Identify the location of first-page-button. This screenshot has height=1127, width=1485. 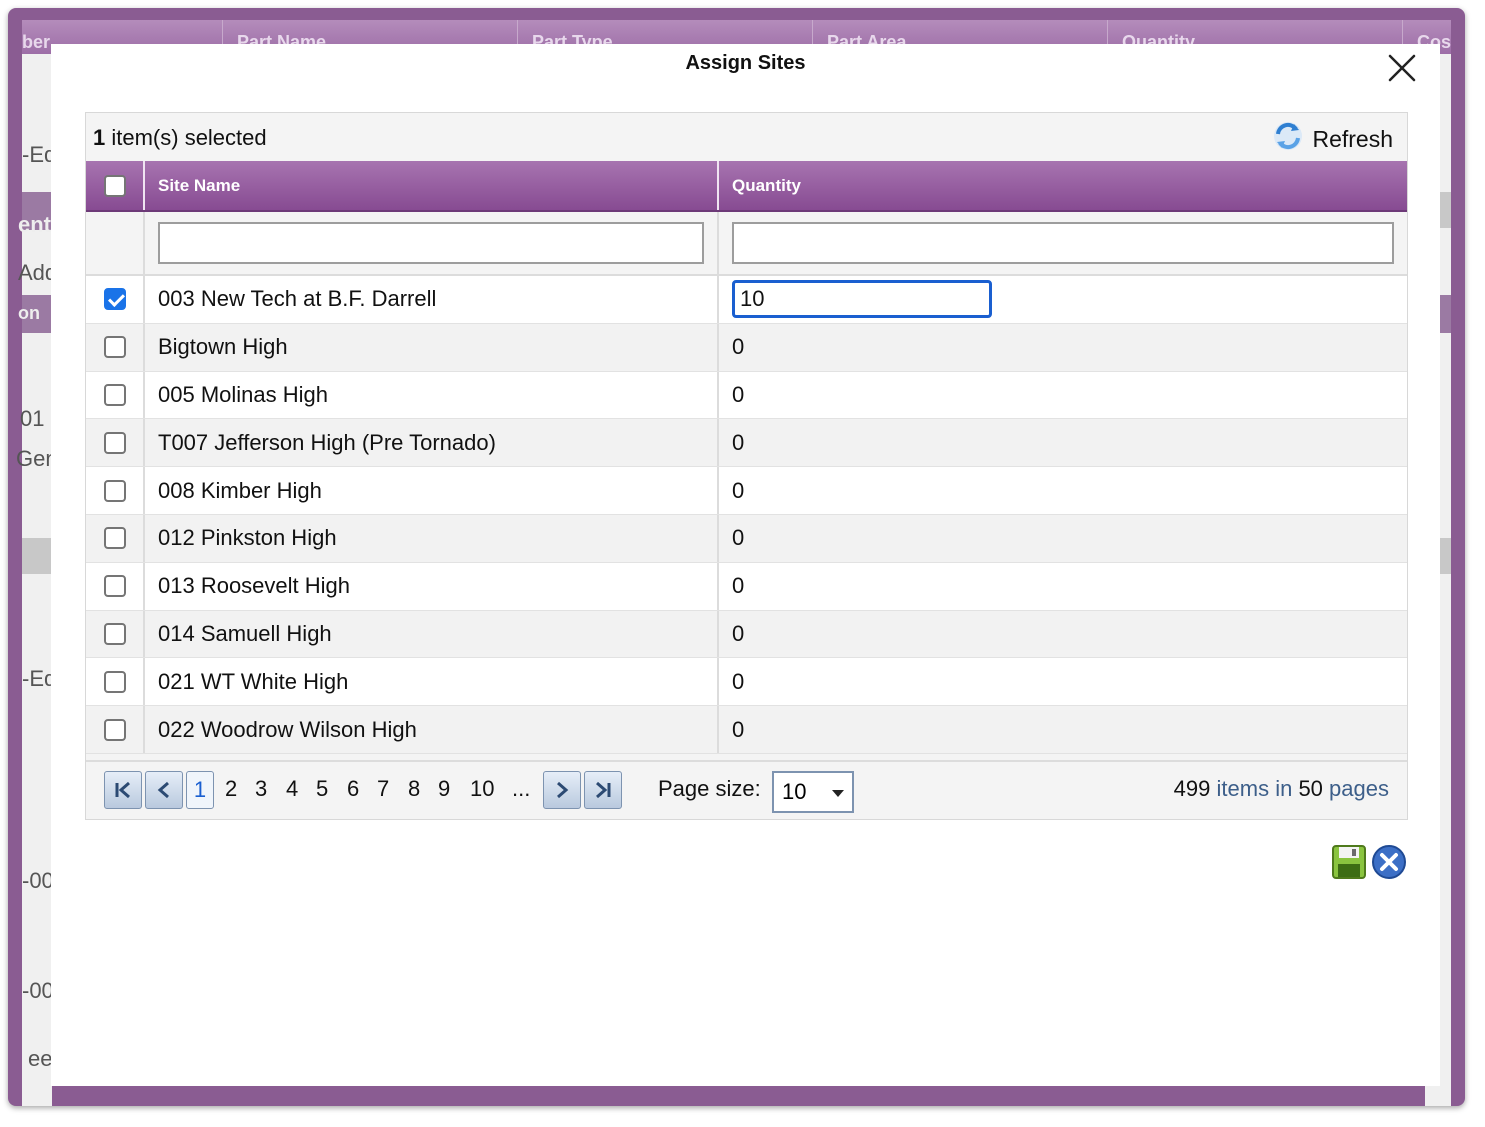
(123, 790).